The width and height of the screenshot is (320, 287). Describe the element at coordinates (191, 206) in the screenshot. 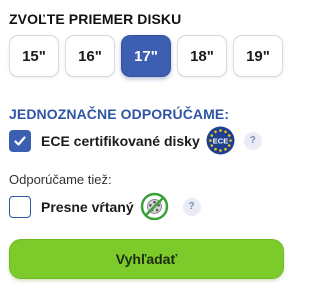

I see `exact-drilled-help-icon: ?` at that location.